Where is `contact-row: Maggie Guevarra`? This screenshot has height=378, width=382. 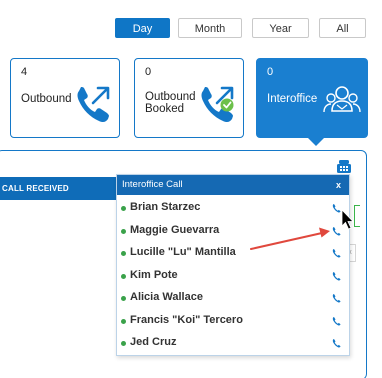 contact-row: Maggie Guevarra is located at coordinates (233, 232).